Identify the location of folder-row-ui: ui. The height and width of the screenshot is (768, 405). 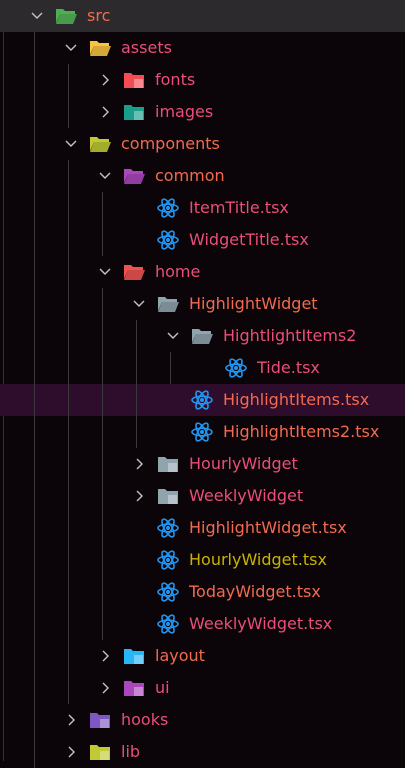
(202, 688).